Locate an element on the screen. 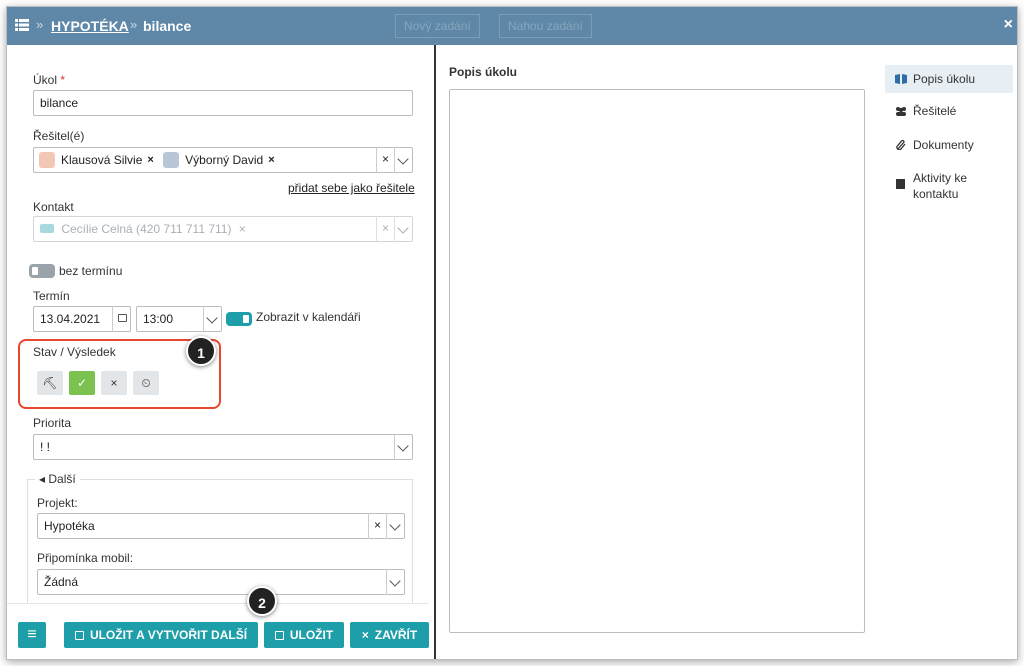 This screenshot has width=1024, height=666. bez-terminu-toggle is located at coordinates (42, 271).